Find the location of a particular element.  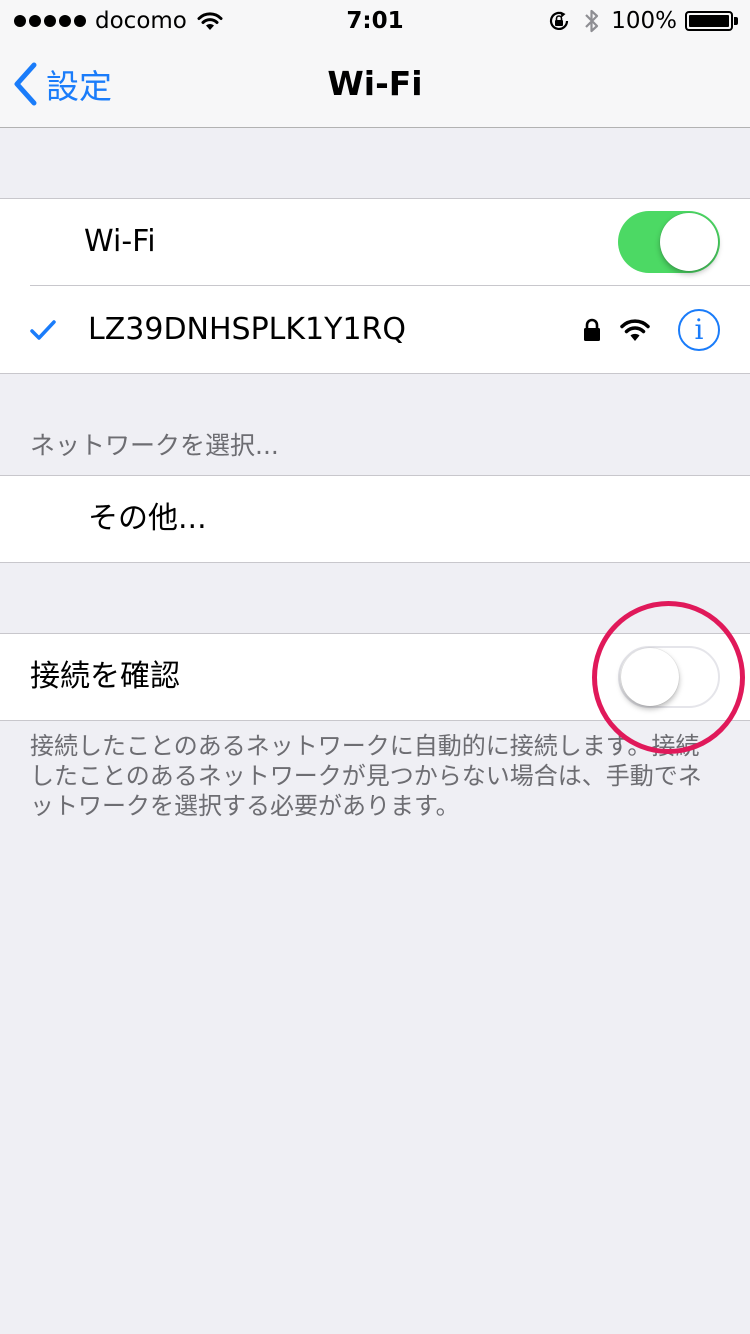

battery-percentage: 100% is located at coordinates (644, 21).